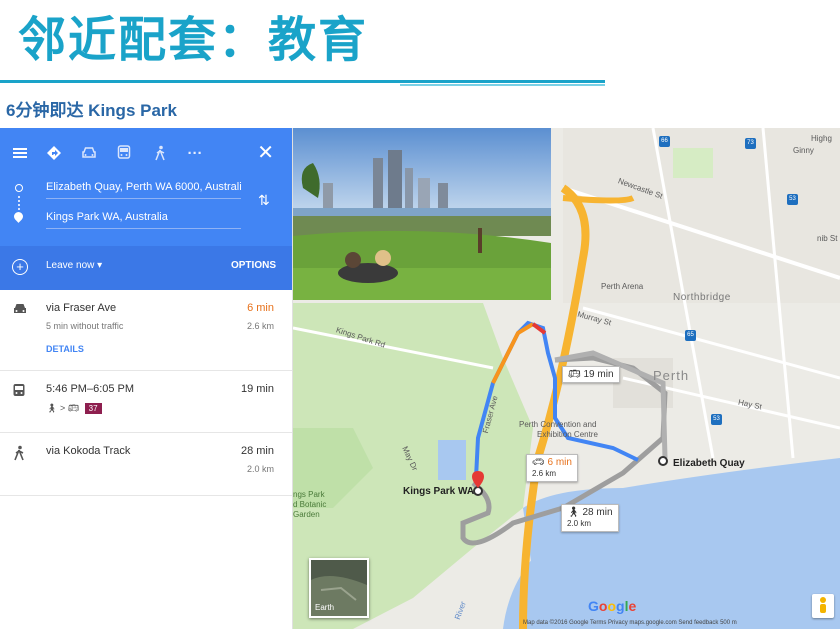  I want to click on slide-subtitle: 6分钟即达 Kings Park, so click(91, 110).